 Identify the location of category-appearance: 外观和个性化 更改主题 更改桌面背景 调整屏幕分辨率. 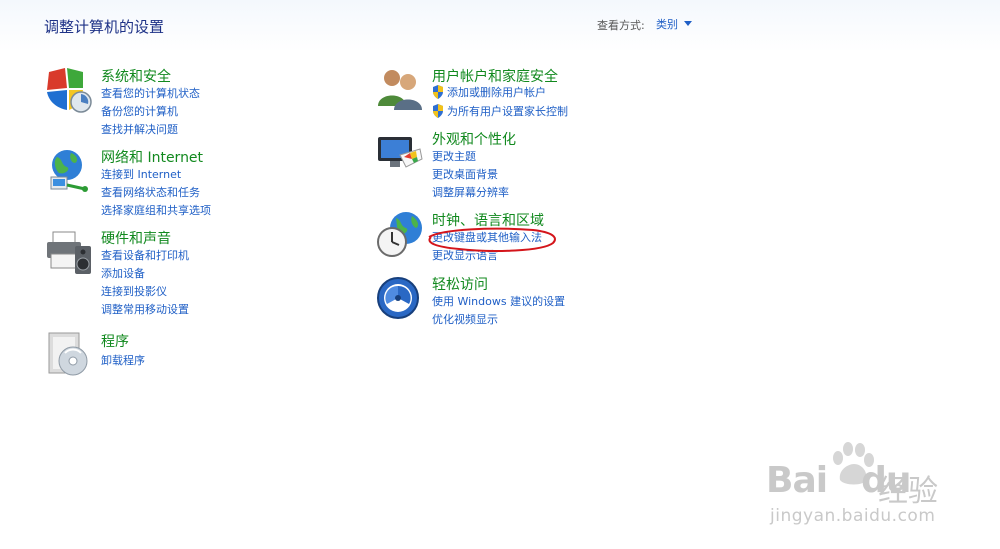
(526, 167).